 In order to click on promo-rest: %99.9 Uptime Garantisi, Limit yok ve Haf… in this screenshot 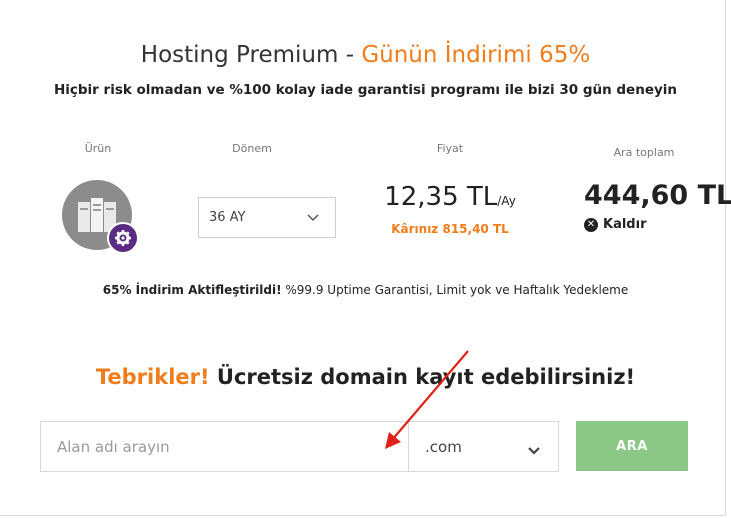, I will do `click(455, 290)`.